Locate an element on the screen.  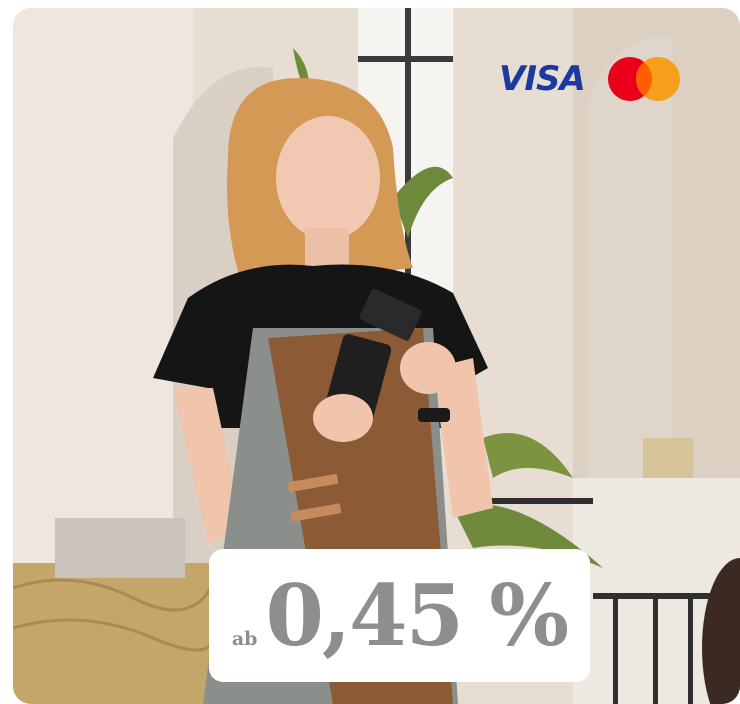
rate-prefix: ab is located at coordinates (244, 639).